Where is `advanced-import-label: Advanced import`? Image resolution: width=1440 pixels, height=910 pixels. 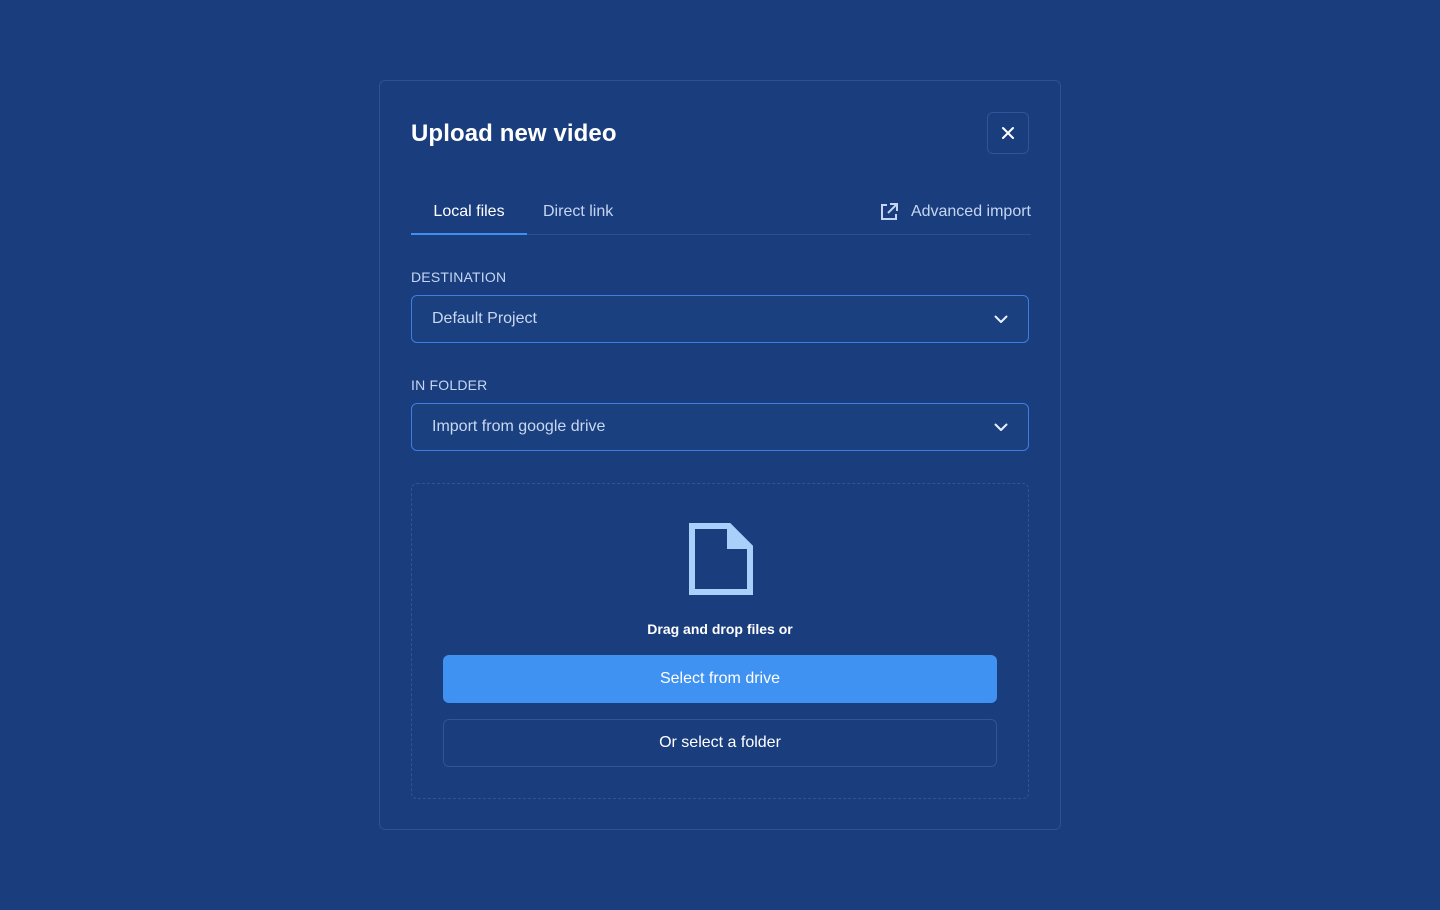
advanced-import-label: Advanced import is located at coordinates (970, 211).